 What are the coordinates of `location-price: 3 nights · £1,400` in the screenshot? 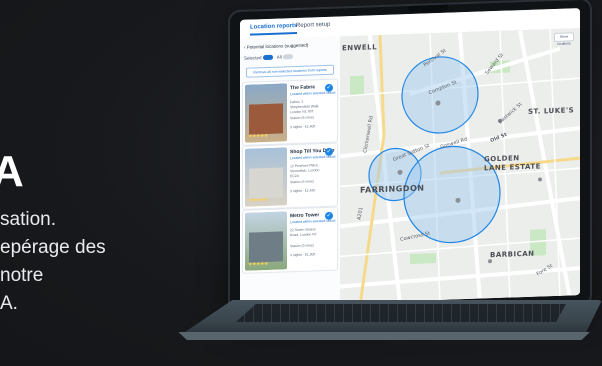 It's located at (303, 127).